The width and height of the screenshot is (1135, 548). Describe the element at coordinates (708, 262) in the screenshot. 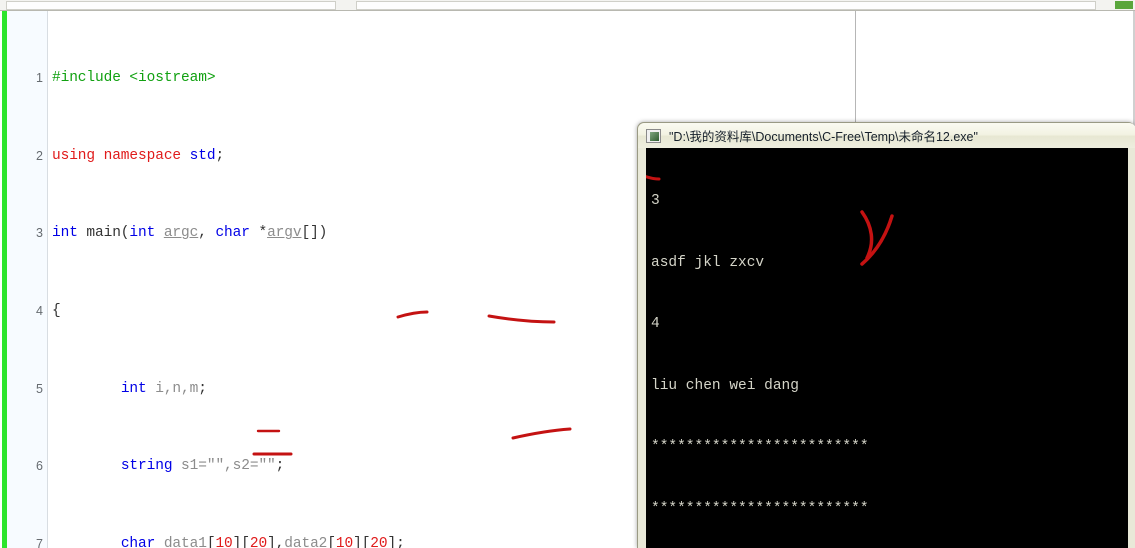

I see `console-line: asdf jkl zxcv` at that location.